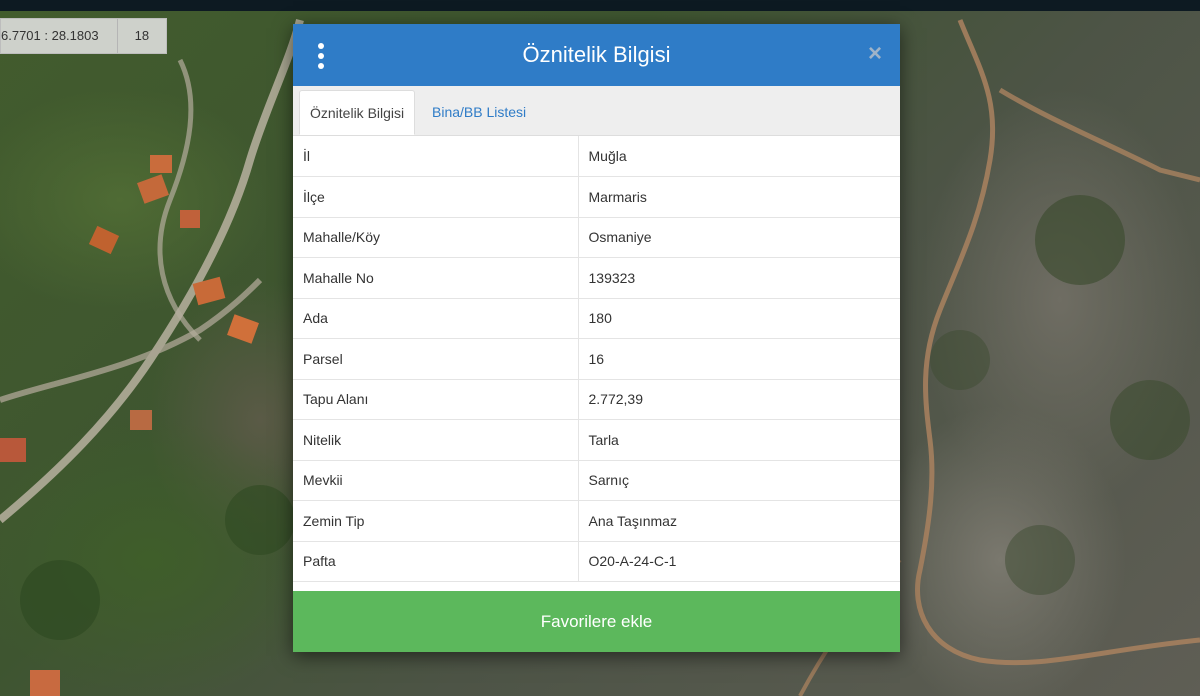  Describe the element at coordinates (436, 521) in the screenshot. I see `row-key: Zemin Tip` at that location.